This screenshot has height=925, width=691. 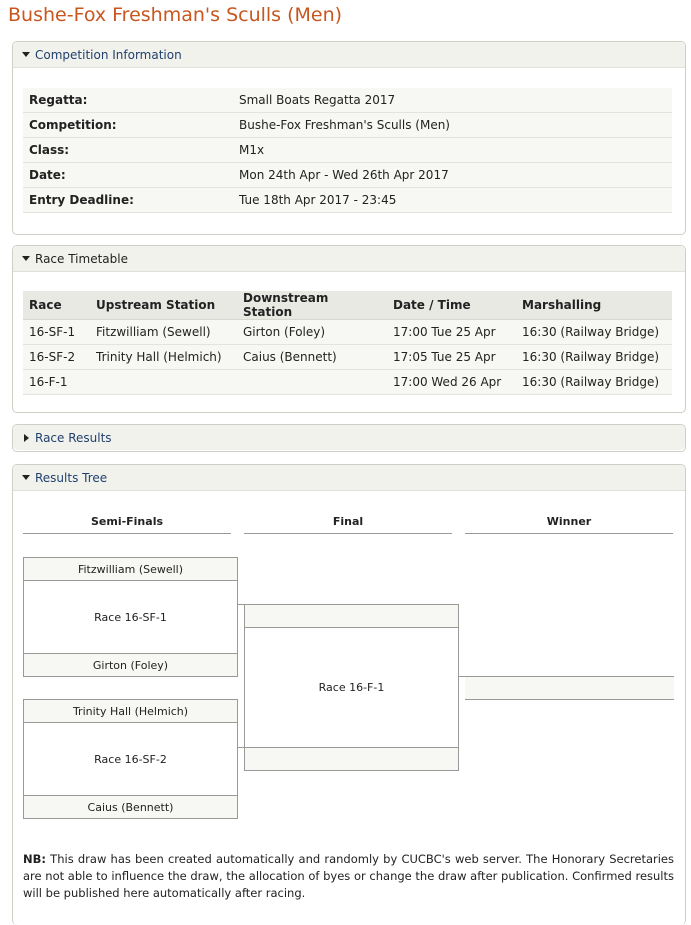 What do you see at coordinates (351, 616) in the screenshot?
I see `final-top-crew` at bounding box center [351, 616].